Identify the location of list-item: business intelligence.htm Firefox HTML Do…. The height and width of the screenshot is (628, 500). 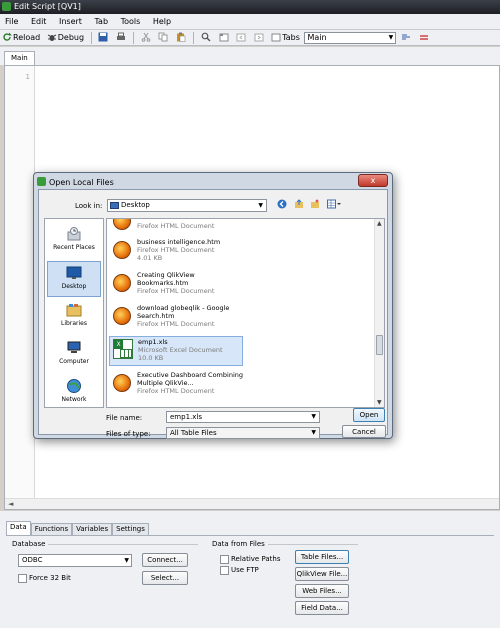
(176, 251).